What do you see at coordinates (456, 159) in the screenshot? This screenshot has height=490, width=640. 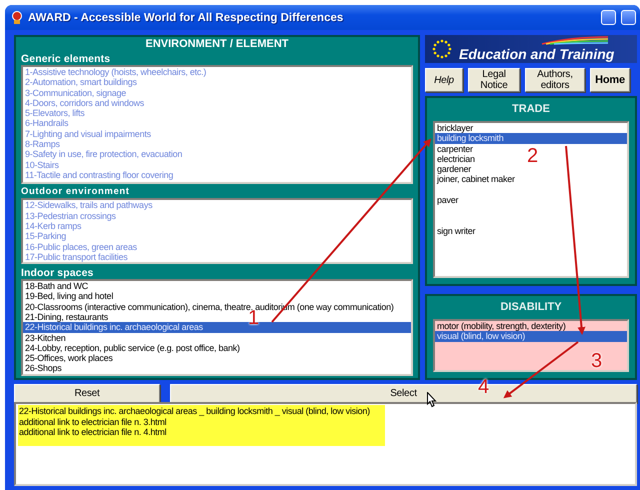 I see `list-item: electrician` at bounding box center [456, 159].